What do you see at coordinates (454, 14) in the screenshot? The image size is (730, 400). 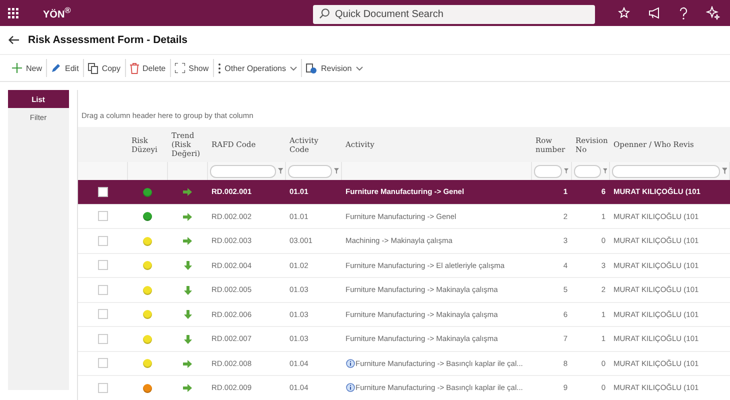 I see `search-field: Quick Document Search` at bounding box center [454, 14].